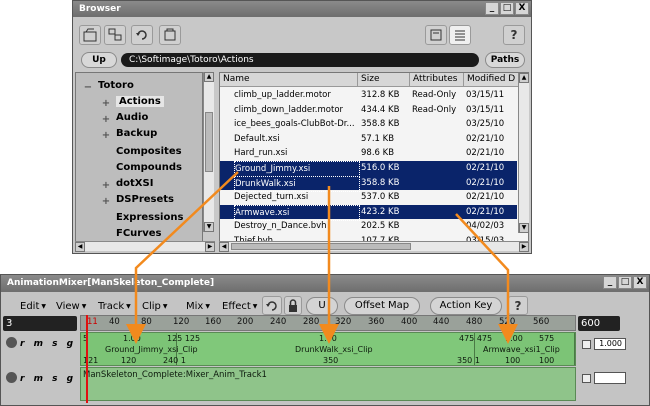 This screenshot has height=406, width=650. Describe the element at coordinates (99, 60) in the screenshot. I see `up-button: Up` at that location.